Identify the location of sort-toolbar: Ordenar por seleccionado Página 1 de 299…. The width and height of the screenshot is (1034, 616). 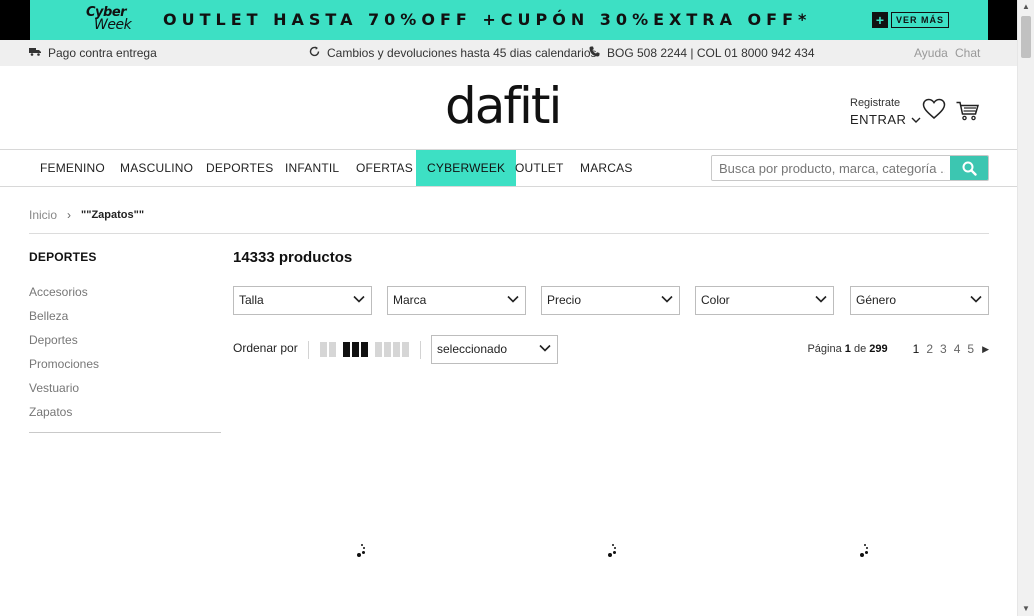
(611, 350).